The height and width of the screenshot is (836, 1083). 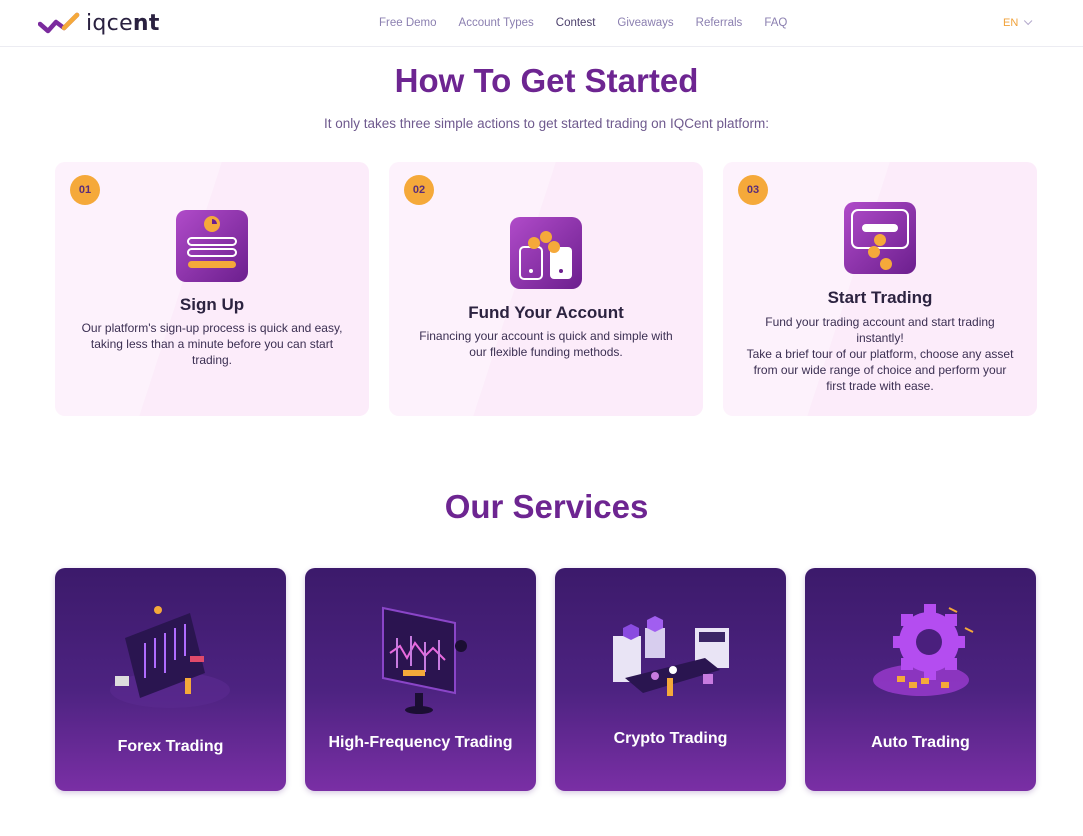 What do you see at coordinates (546, 80) in the screenshot?
I see `how-to-title: How To Get Started` at bounding box center [546, 80].